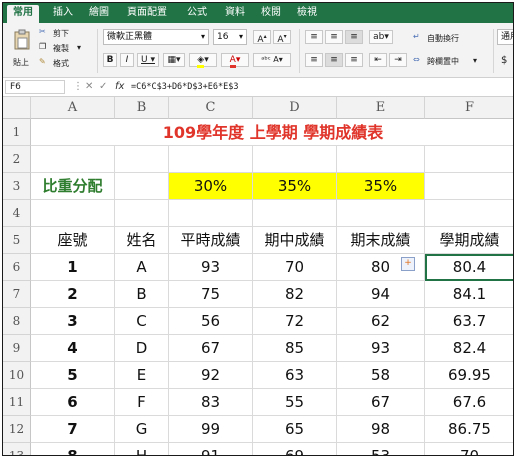  Describe the element at coordinates (89, 87) in the screenshot. I see `cancel-icon: ✕` at that location.